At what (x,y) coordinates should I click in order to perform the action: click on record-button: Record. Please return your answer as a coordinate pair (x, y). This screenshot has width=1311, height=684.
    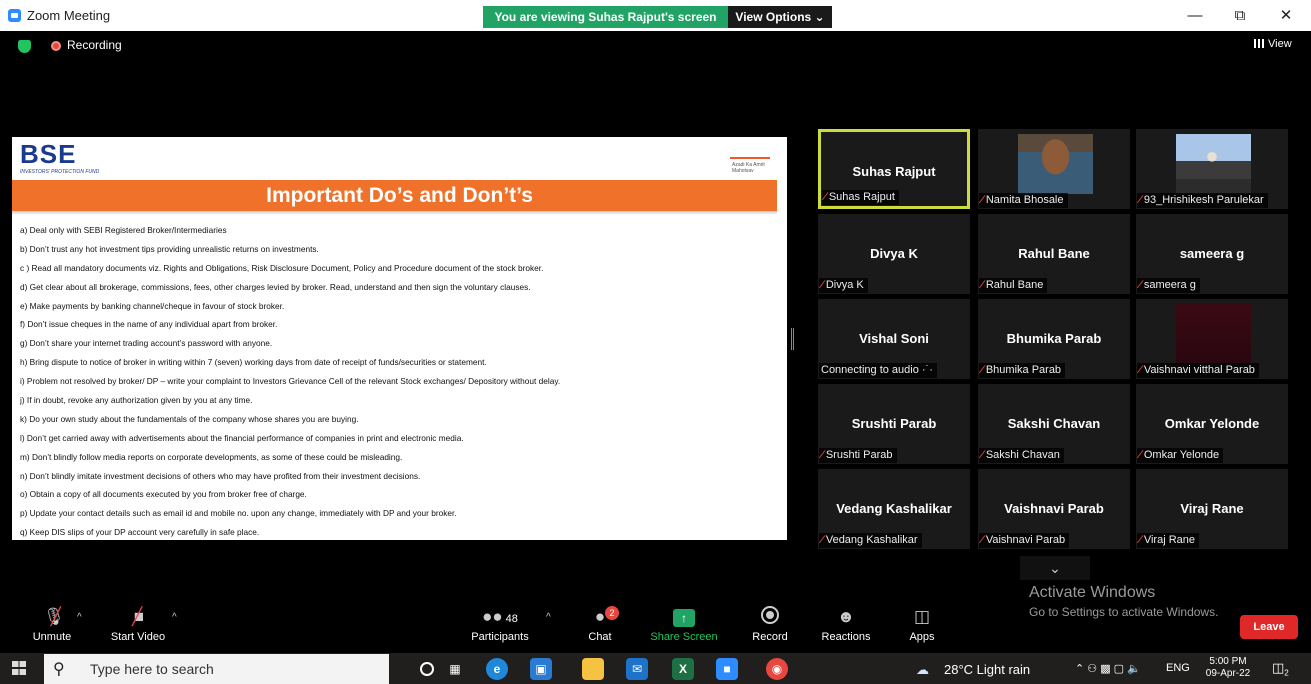
    Looking at the image, I should click on (770, 624).